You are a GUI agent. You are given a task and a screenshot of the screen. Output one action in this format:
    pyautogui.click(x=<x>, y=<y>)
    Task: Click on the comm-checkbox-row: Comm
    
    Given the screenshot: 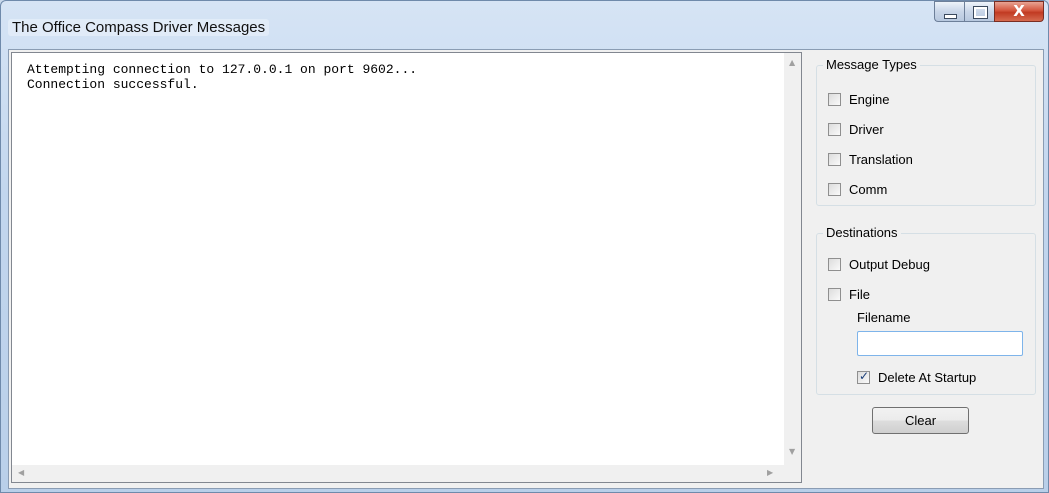 What is the action you would take?
    pyautogui.click(x=857, y=189)
    